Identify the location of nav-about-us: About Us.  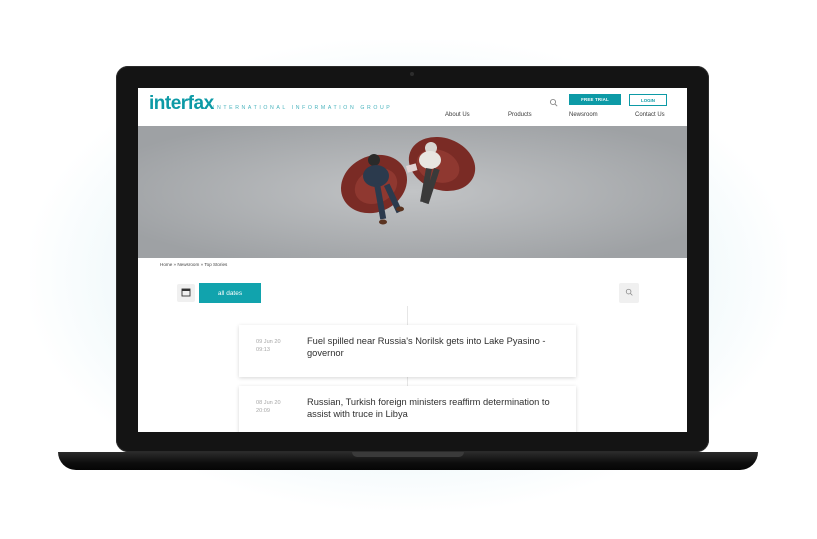
(457, 115).